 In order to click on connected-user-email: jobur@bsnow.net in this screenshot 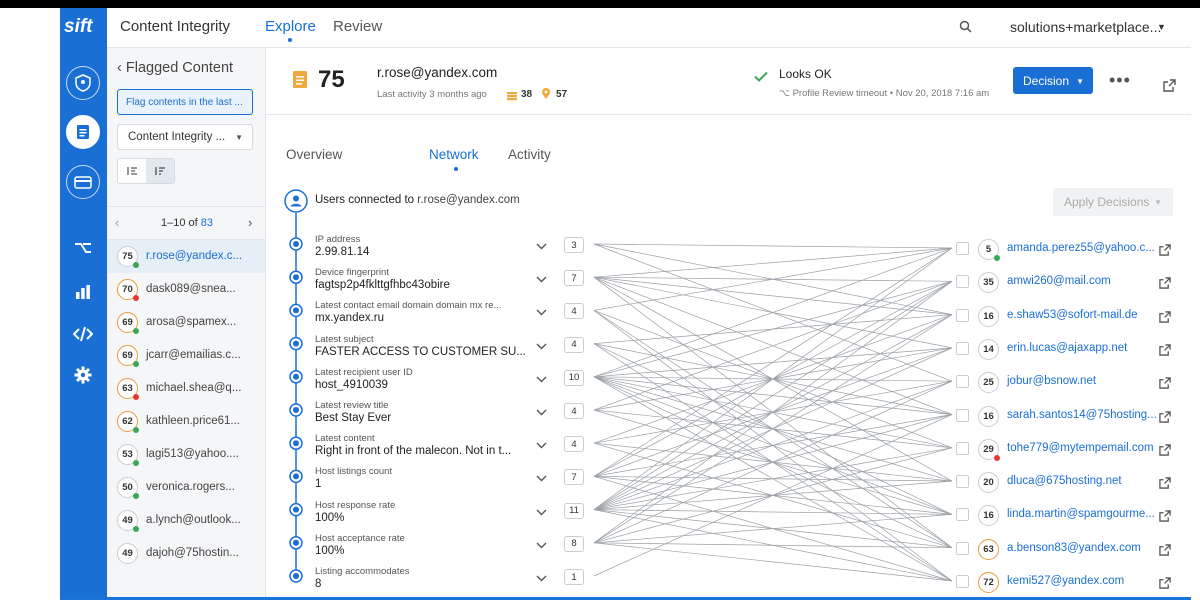, I will do `click(1051, 381)`.